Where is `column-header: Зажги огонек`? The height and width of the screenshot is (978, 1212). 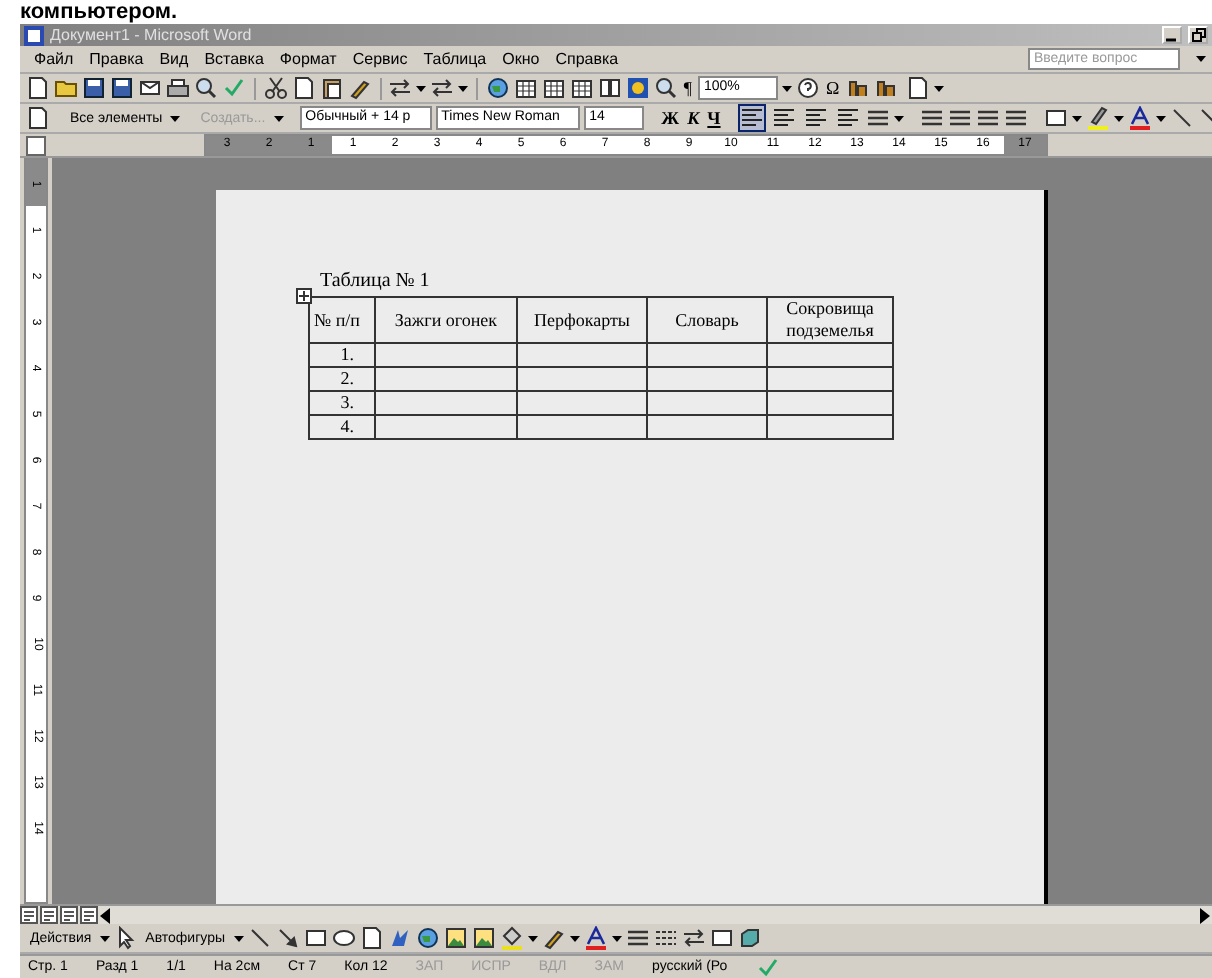
column-header: Зажги огонек is located at coordinates (446, 319).